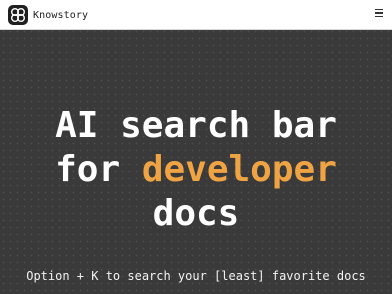  I want to click on headline-accent-word: developer, so click(239, 169).